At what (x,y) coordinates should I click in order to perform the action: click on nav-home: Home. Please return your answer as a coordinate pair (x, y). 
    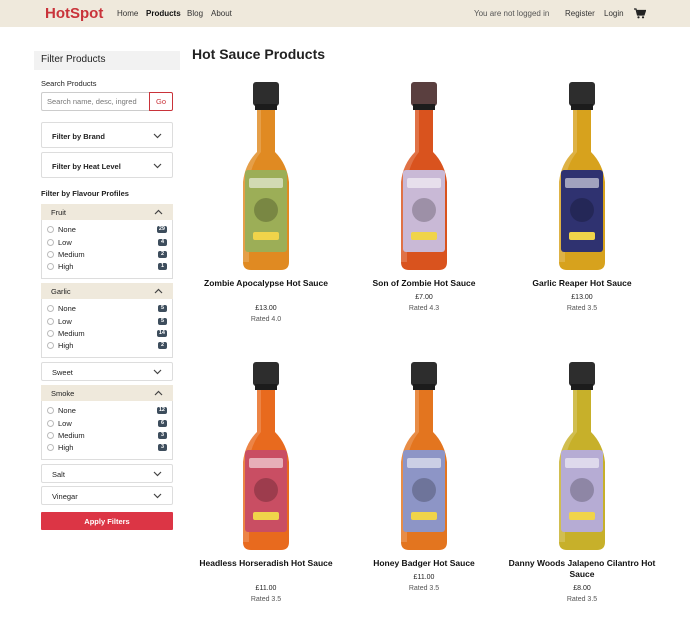
    Looking at the image, I should click on (127, 13).